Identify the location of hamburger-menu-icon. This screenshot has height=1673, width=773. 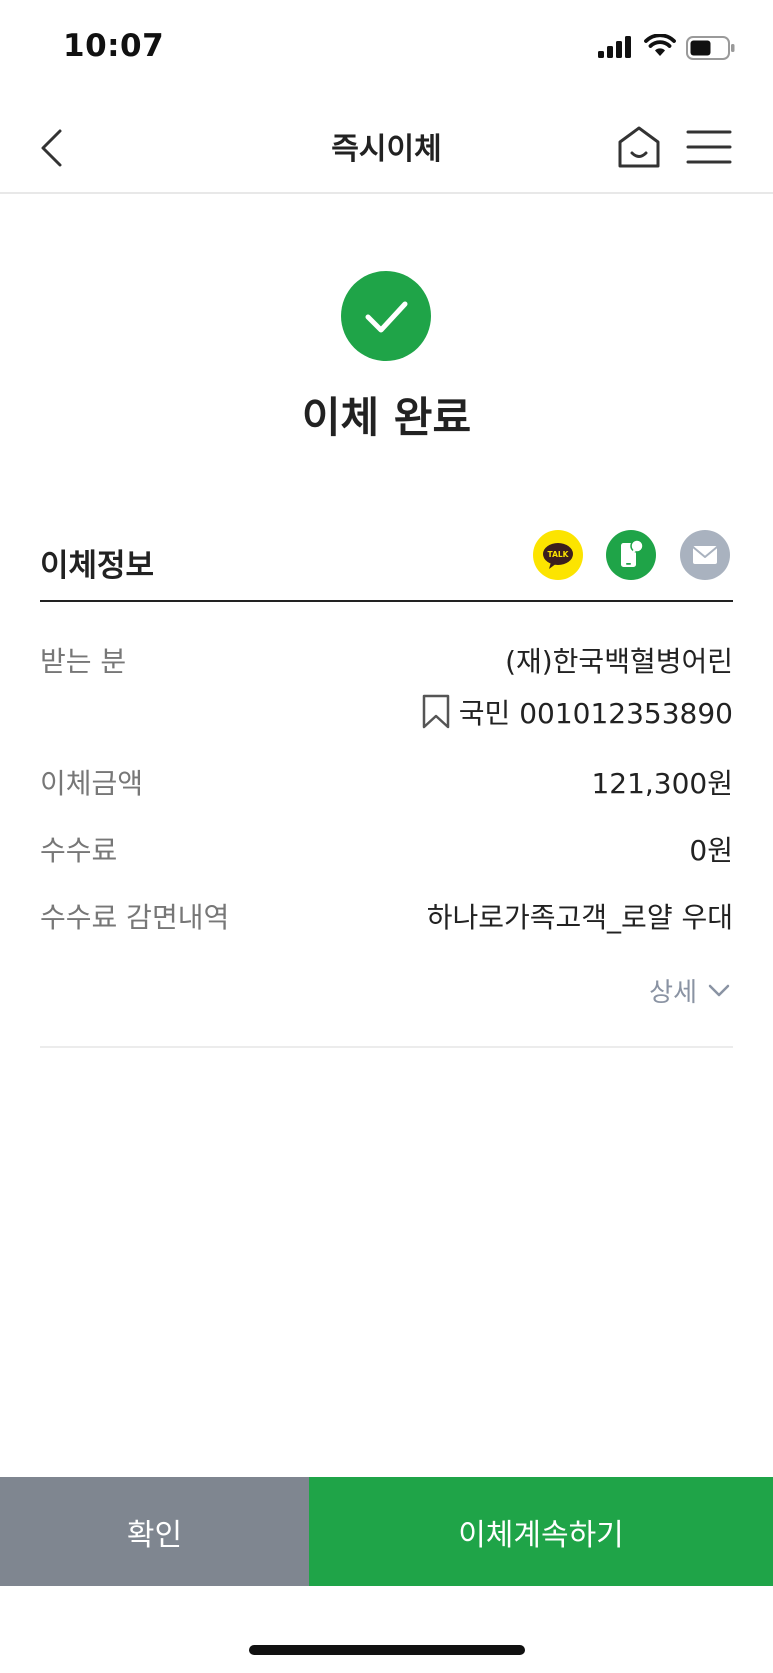
(709, 147).